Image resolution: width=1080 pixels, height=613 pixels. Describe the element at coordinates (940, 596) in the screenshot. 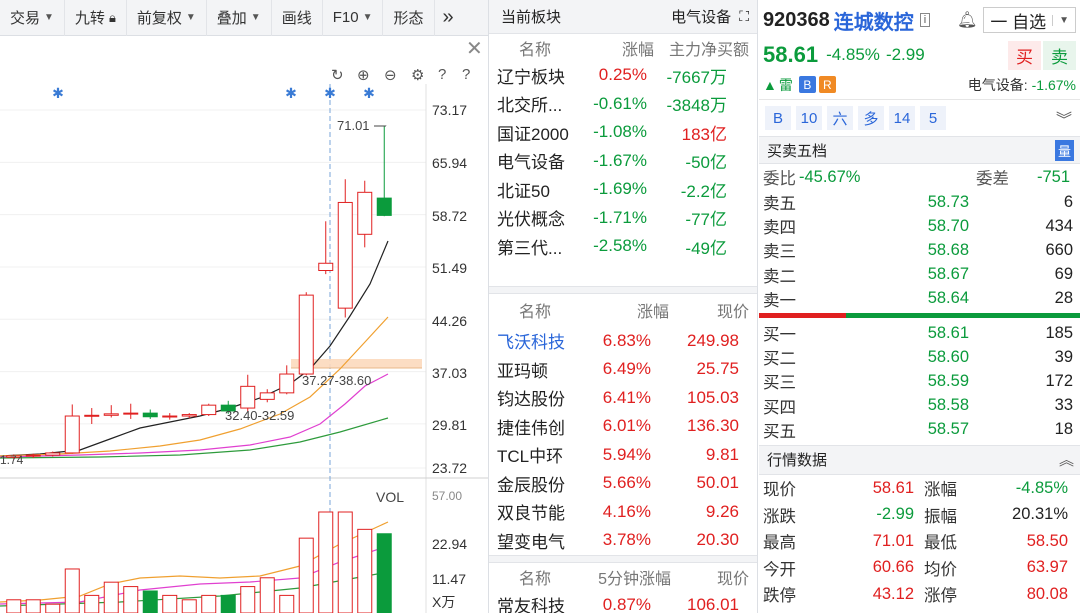

I see `quote-label: 涨停` at that location.